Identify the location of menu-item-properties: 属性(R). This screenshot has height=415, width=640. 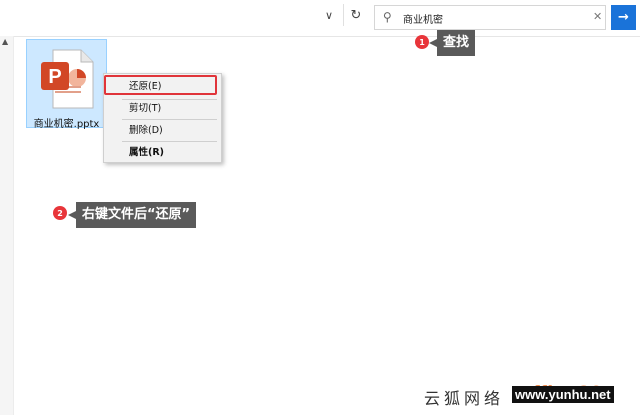
(162, 153).